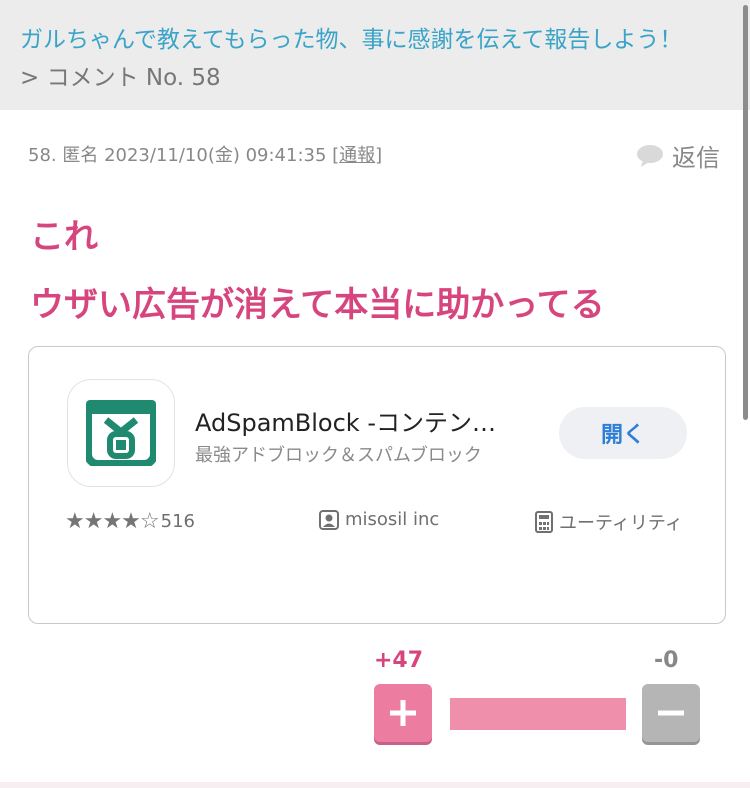  Describe the element at coordinates (621, 523) in the screenshot. I see `category-name: ユーティリティ` at that location.